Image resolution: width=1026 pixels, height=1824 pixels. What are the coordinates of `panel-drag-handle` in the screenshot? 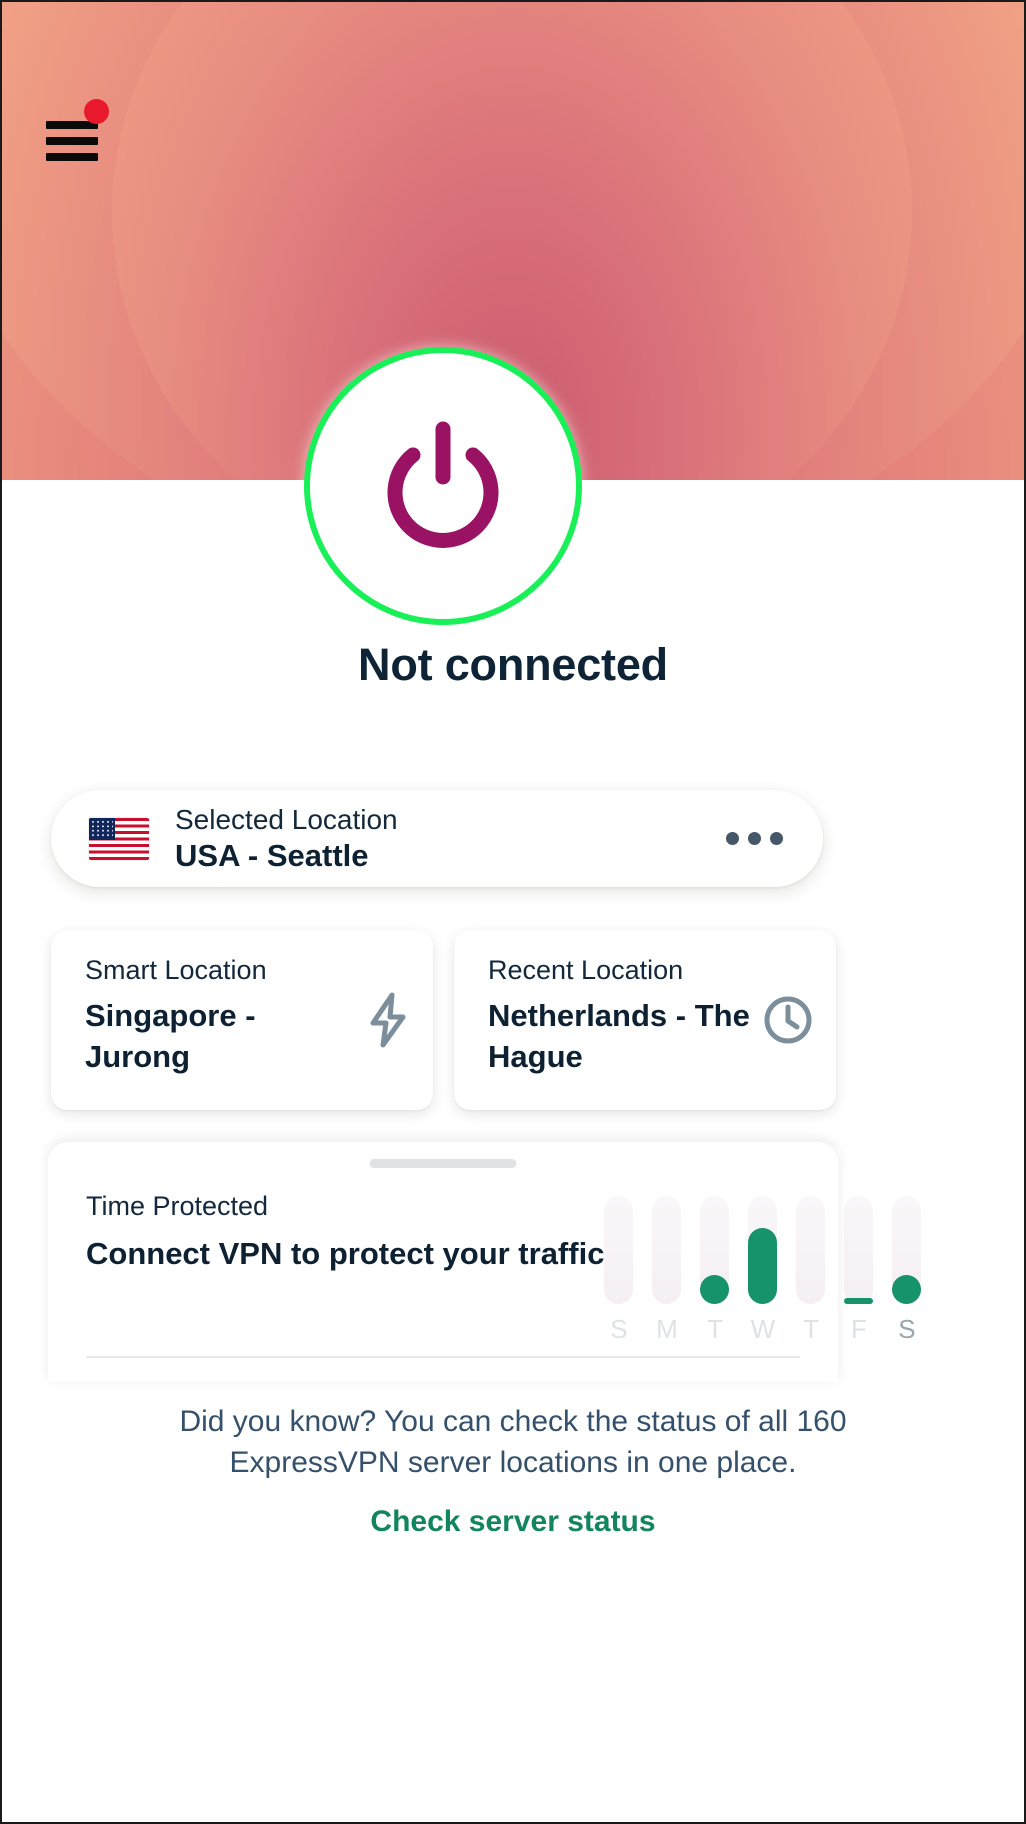 It's located at (443, 1163).